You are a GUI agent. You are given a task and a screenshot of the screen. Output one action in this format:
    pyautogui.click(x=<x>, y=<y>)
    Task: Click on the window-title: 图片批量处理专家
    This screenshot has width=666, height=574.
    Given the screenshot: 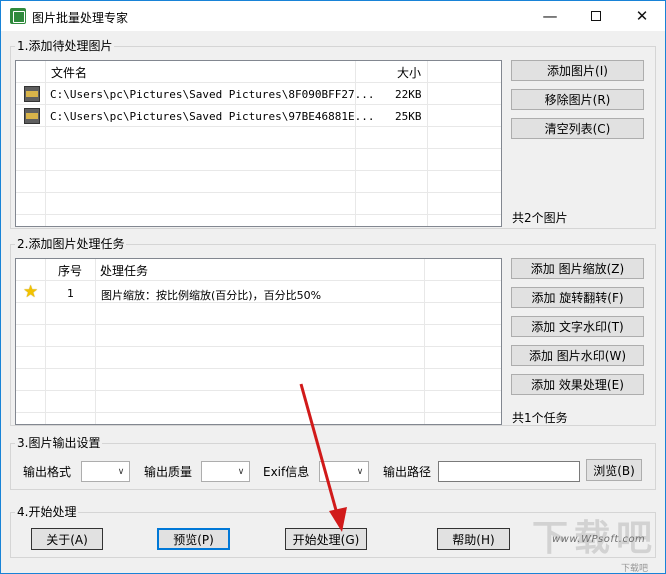 What is the action you would take?
    pyautogui.click(x=80, y=18)
    